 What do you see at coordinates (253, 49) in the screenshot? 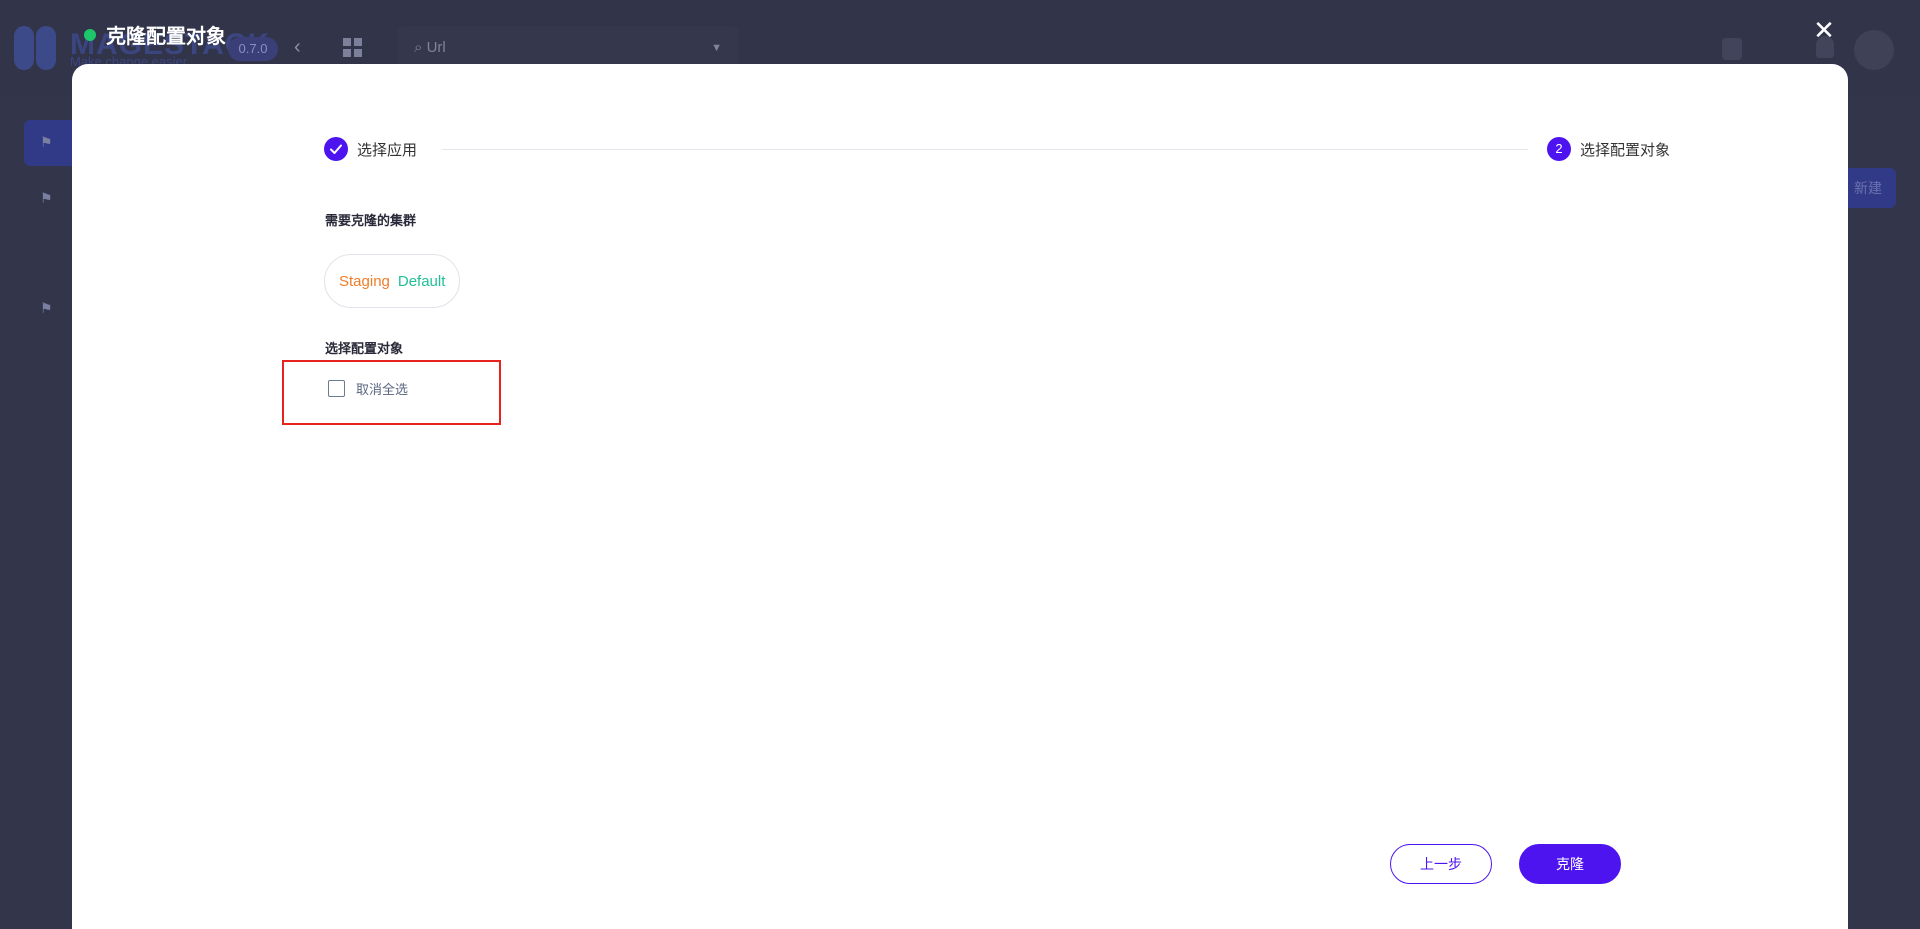
I see `version-badge: 0.7.0` at bounding box center [253, 49].